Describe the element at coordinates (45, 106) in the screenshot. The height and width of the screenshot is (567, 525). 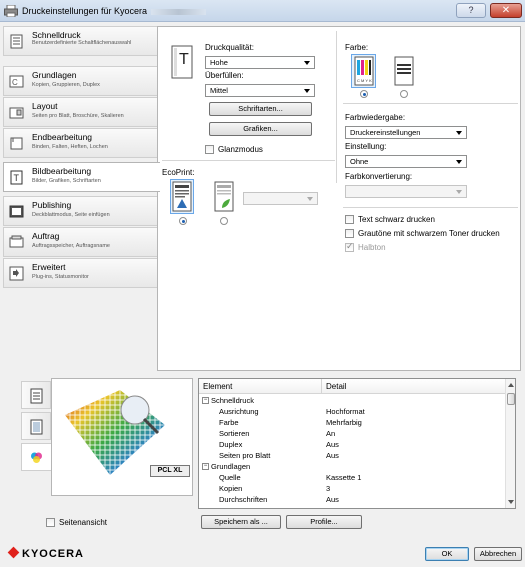
I see `sidebar-item-title: Layout` at that location.